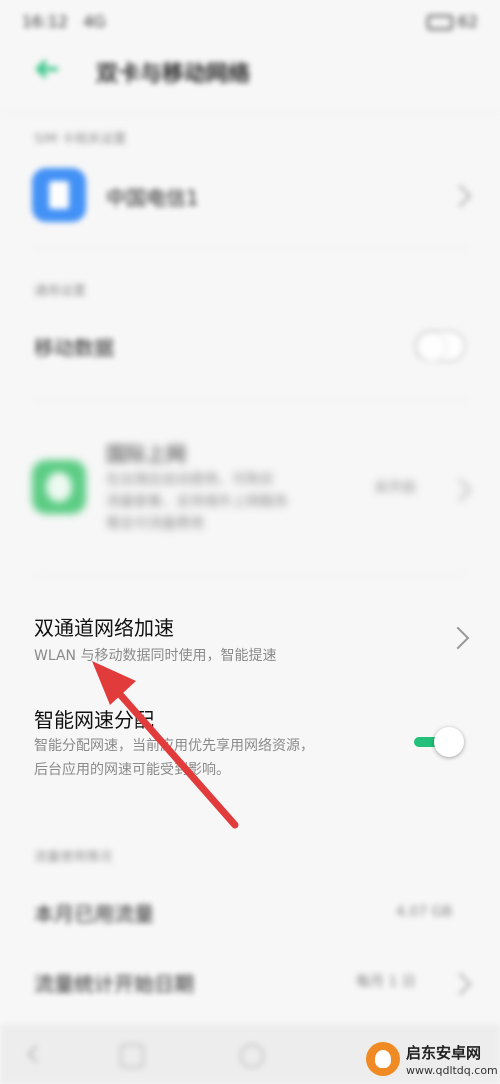 Image resolution: width=500 pixels, height=1084 pixels. I want to click on intl-roaming-title: 国际上网, so click(146, 454).